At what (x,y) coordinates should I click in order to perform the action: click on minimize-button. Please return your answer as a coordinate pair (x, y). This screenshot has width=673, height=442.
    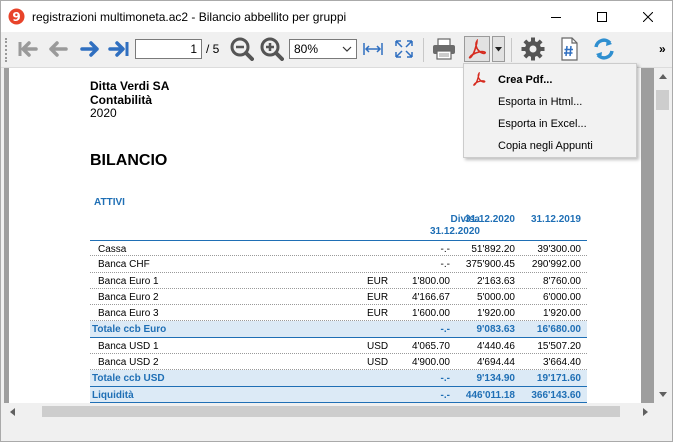
    Looking at the image, I should click on (556, 16).